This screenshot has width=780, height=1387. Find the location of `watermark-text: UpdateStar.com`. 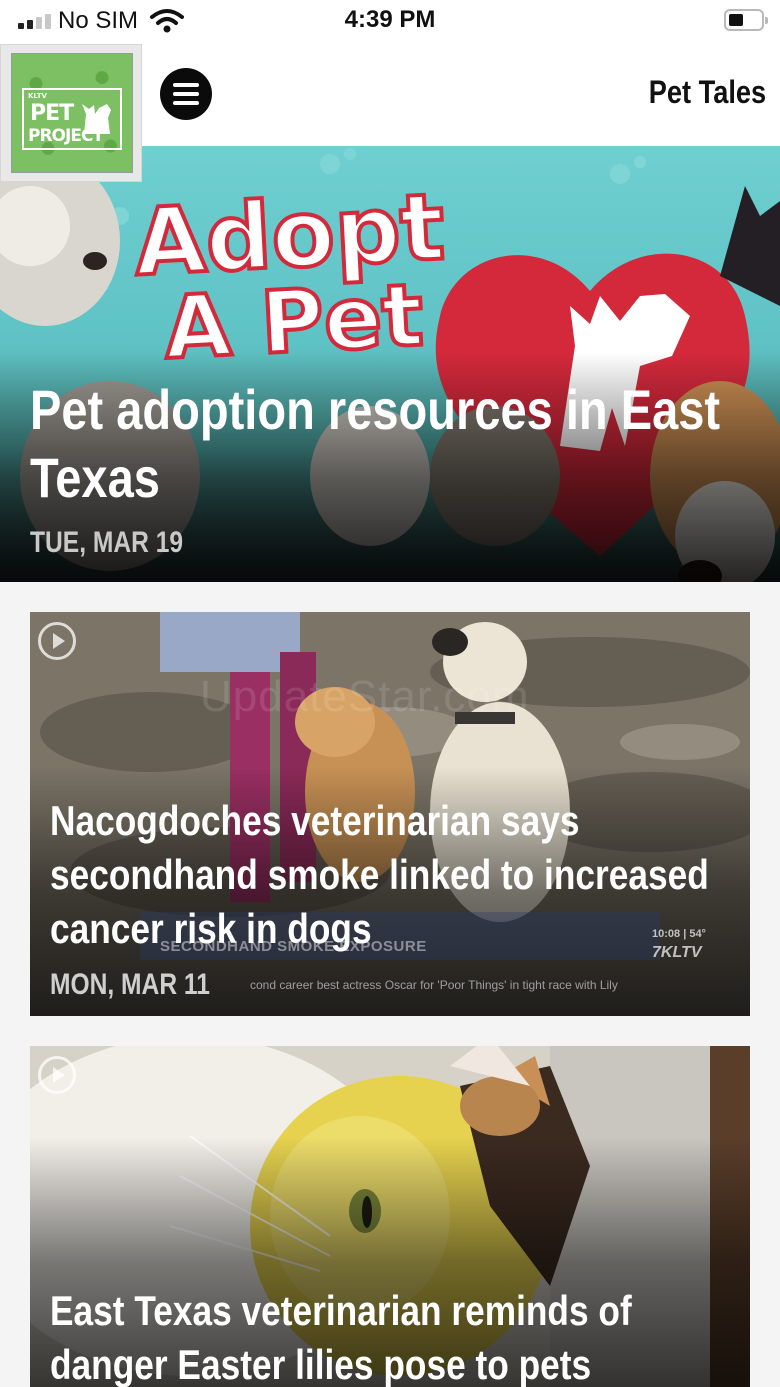

watermark-text: UpdateStar.com is located at coordinates (365, 696).